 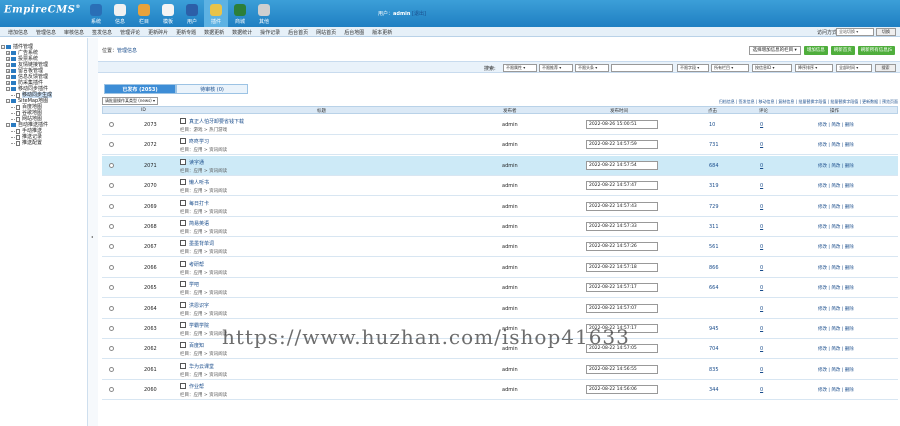 I want to click on sub-nav-item: 审核信息, so click(x=74, y=32).